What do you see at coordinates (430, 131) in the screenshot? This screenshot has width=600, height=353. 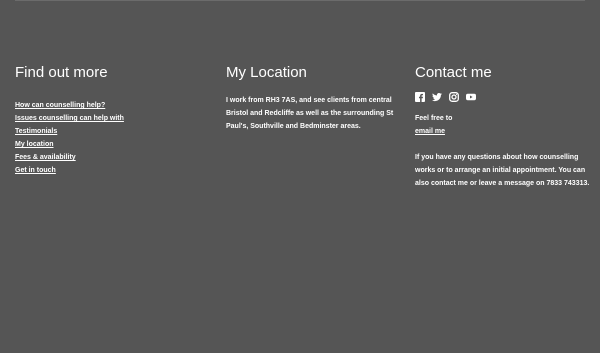 I see `email-me-link: email me` at bounding box center [430, 131].